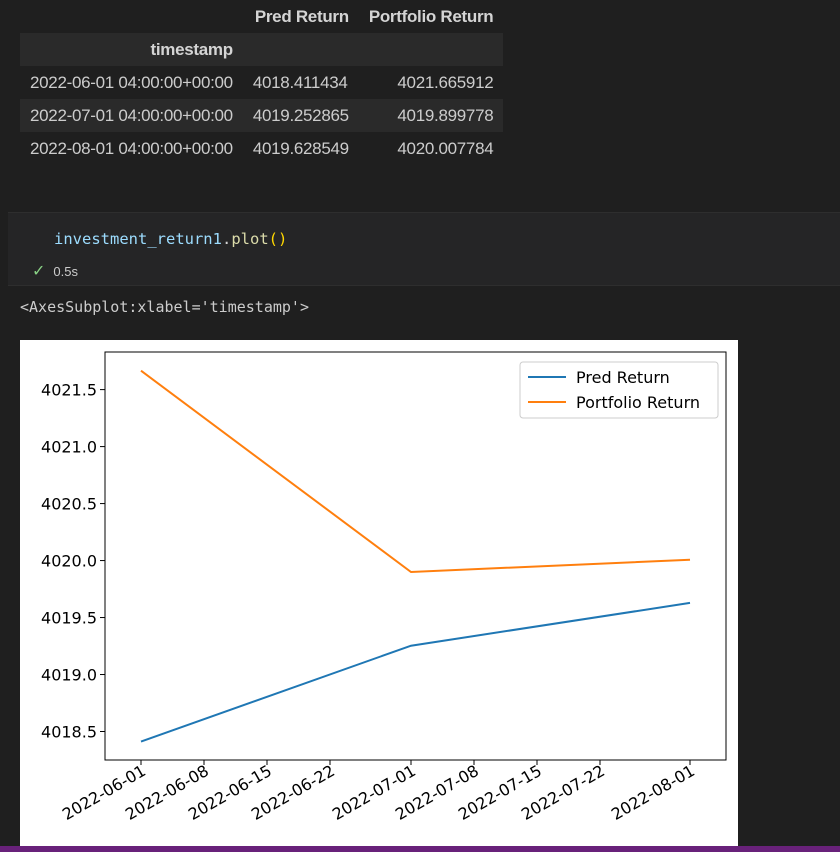  I want to click on x-tick-label: 2022-08-01, so click(653, 792).